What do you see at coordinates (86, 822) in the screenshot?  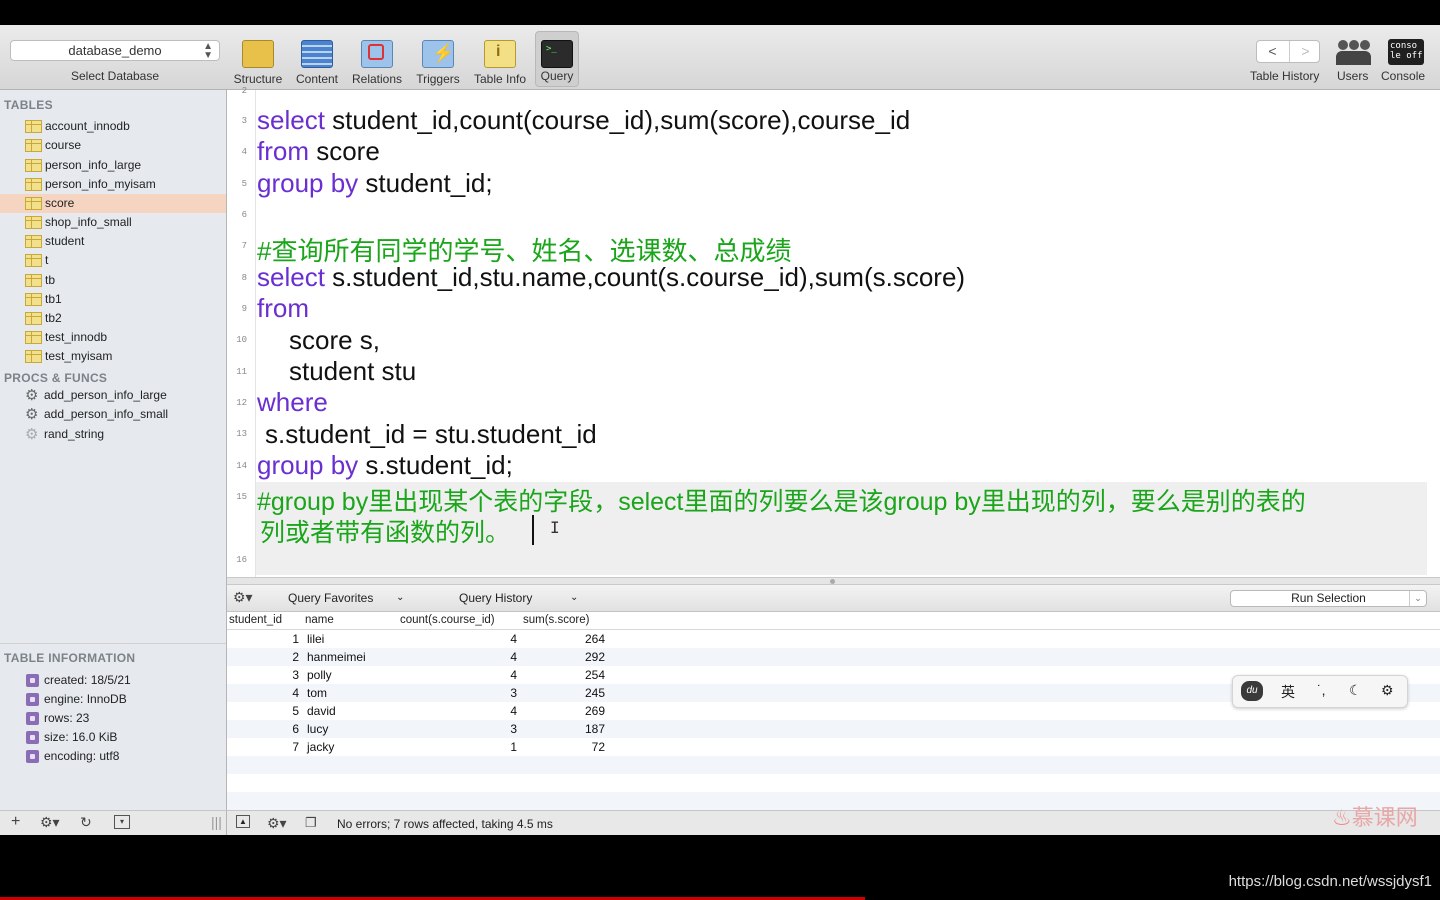 I see `refresh-icon: ↻` at bounding box center [86, 822].